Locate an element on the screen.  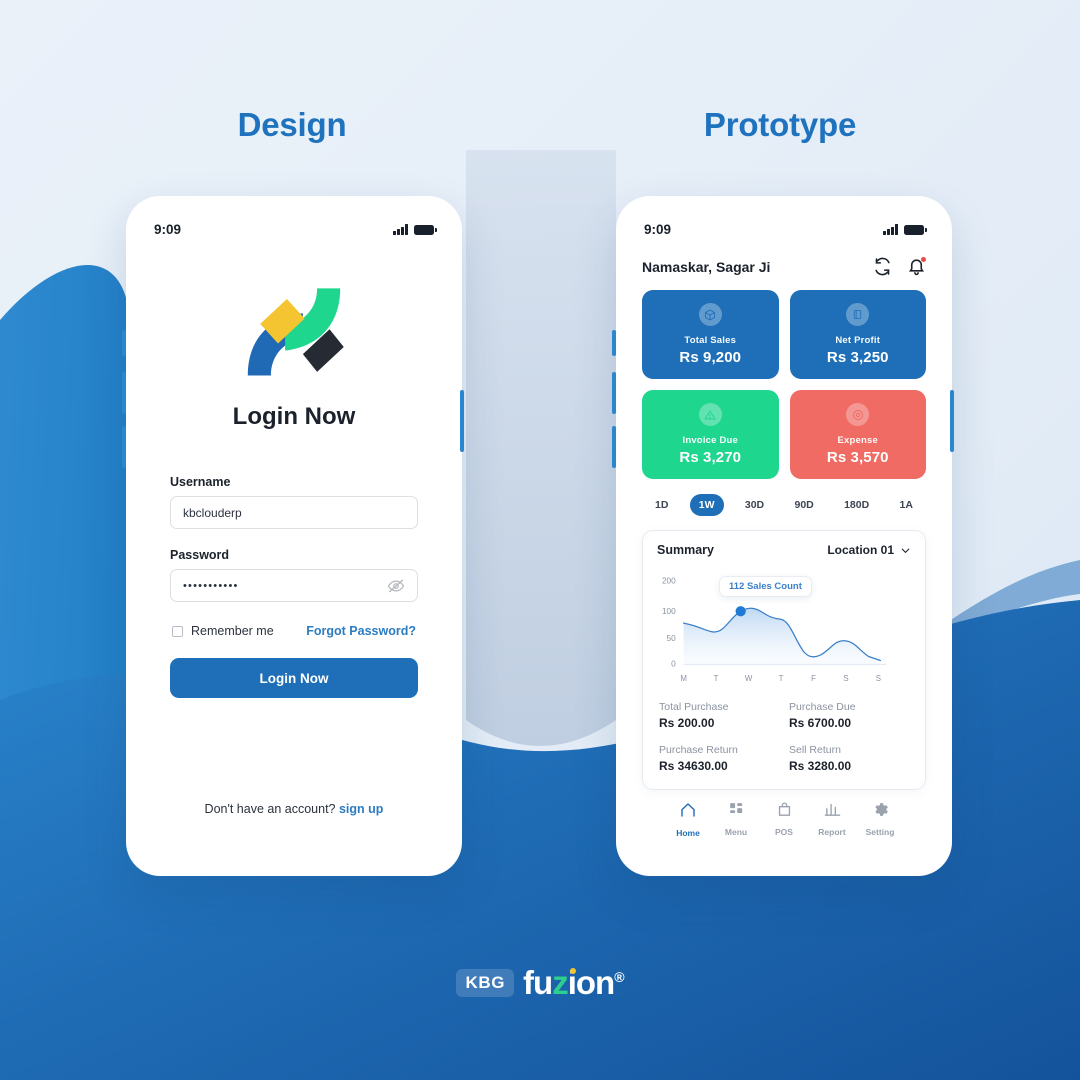
metric-value: Rs 9,200 is located at coordinates (710, 357).